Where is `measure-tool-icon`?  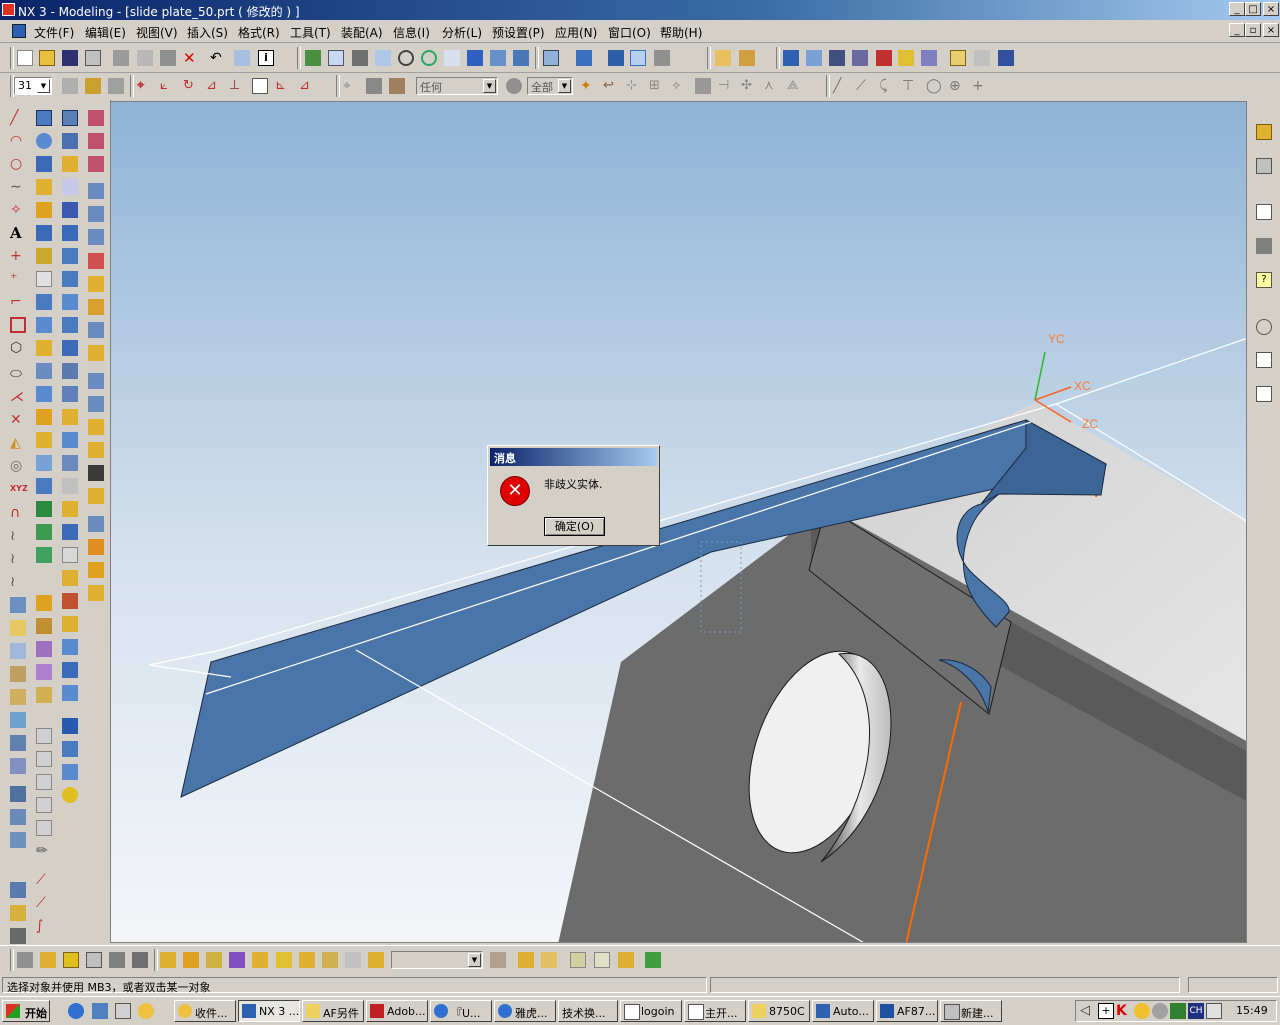
measure-tool-icon is located at coordinates (353, 960).